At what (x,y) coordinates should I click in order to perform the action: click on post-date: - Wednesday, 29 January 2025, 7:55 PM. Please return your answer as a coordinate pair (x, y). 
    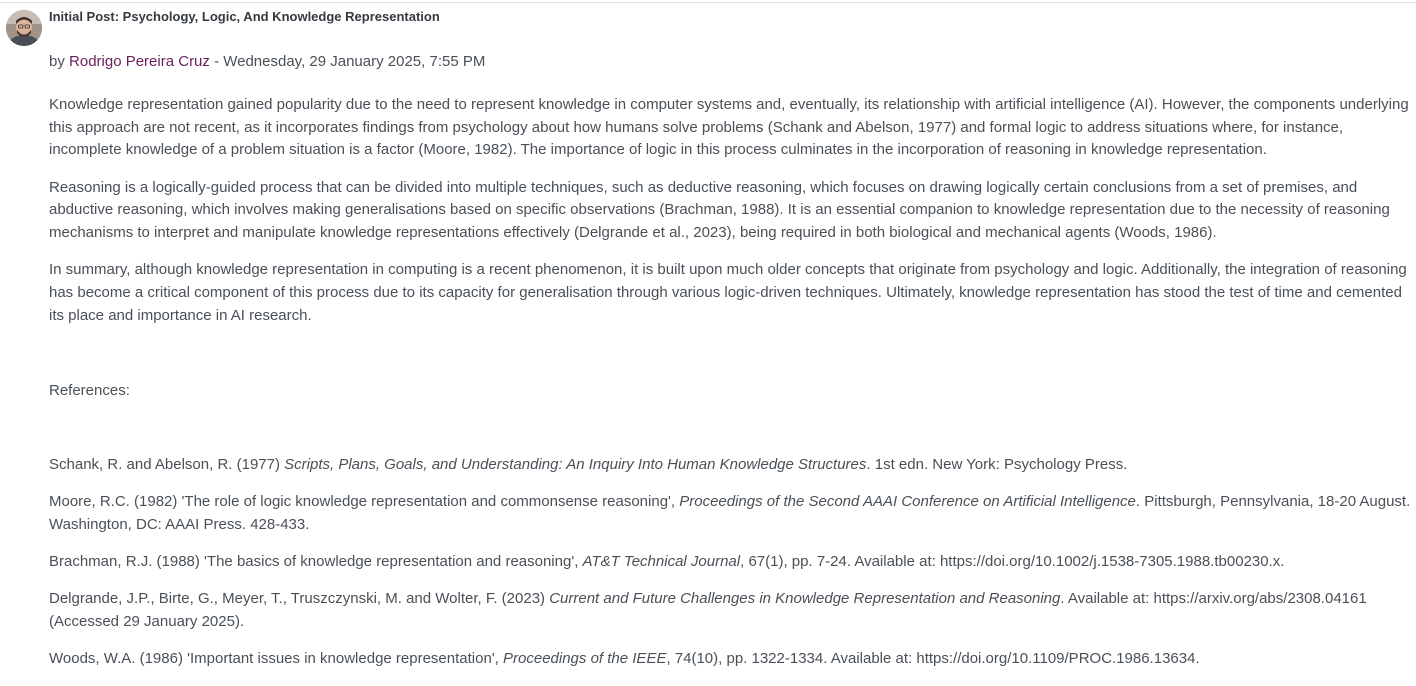
    Looking at the image, I should click on (347, 61).